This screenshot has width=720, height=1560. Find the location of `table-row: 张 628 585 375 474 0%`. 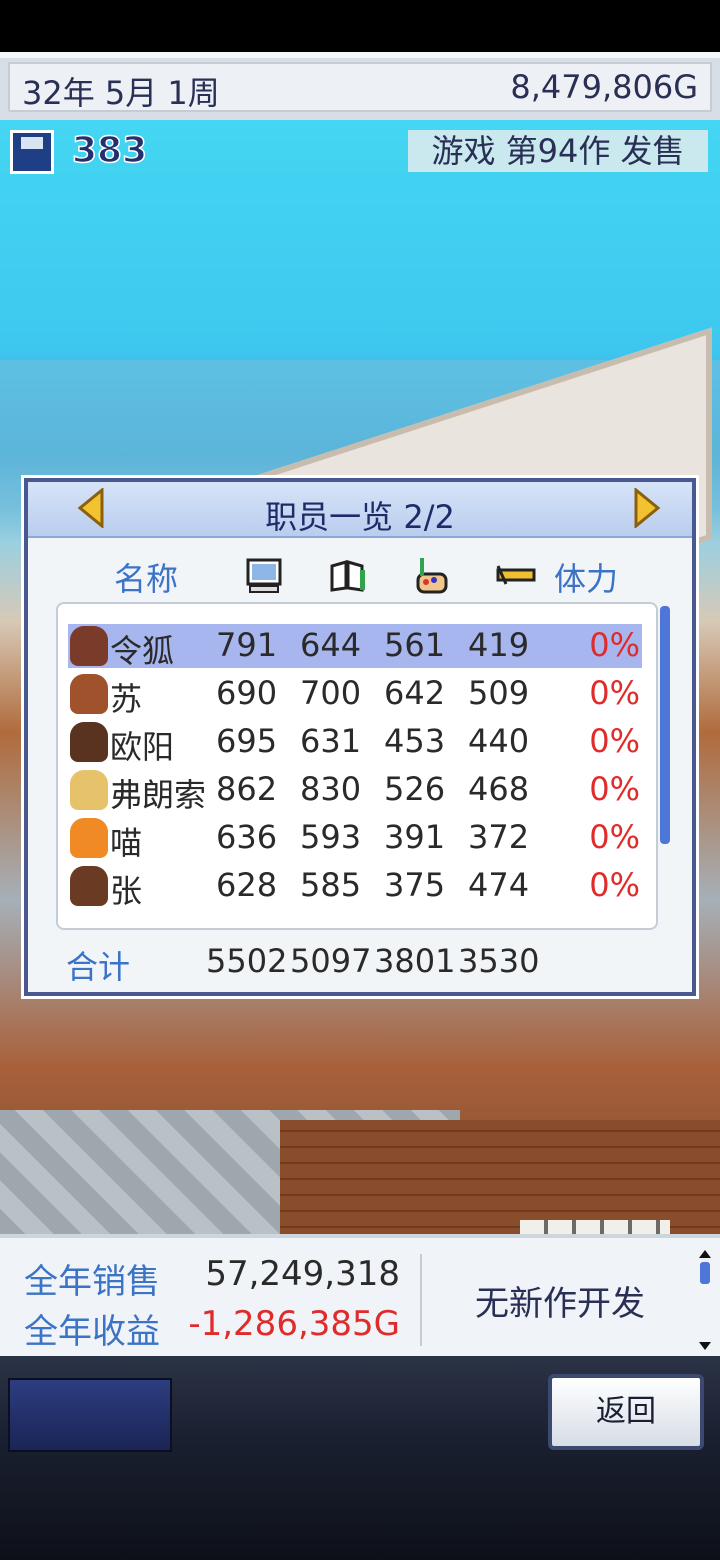

table-row: 张 628 585 375 474 0% is located at coordinates (355, 887).